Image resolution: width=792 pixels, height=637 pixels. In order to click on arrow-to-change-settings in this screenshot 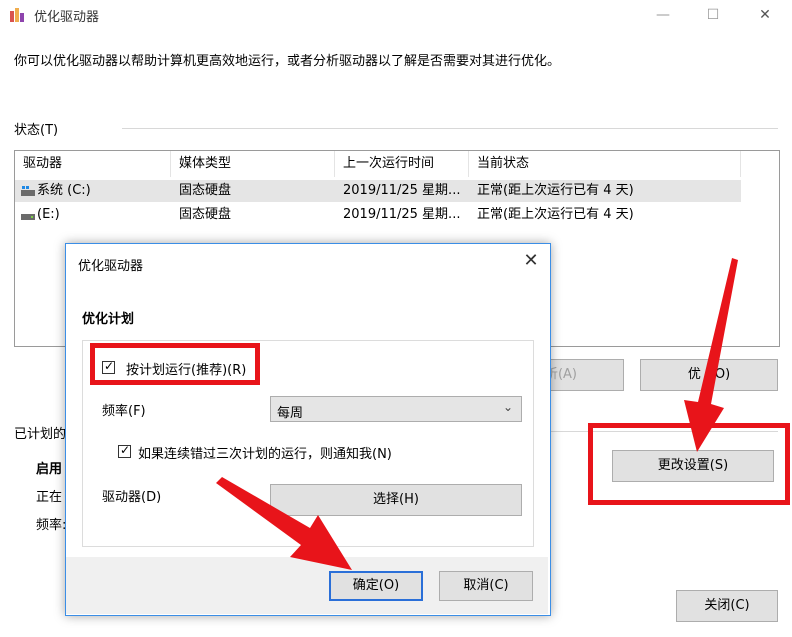, I will do `click(711, 355)`.